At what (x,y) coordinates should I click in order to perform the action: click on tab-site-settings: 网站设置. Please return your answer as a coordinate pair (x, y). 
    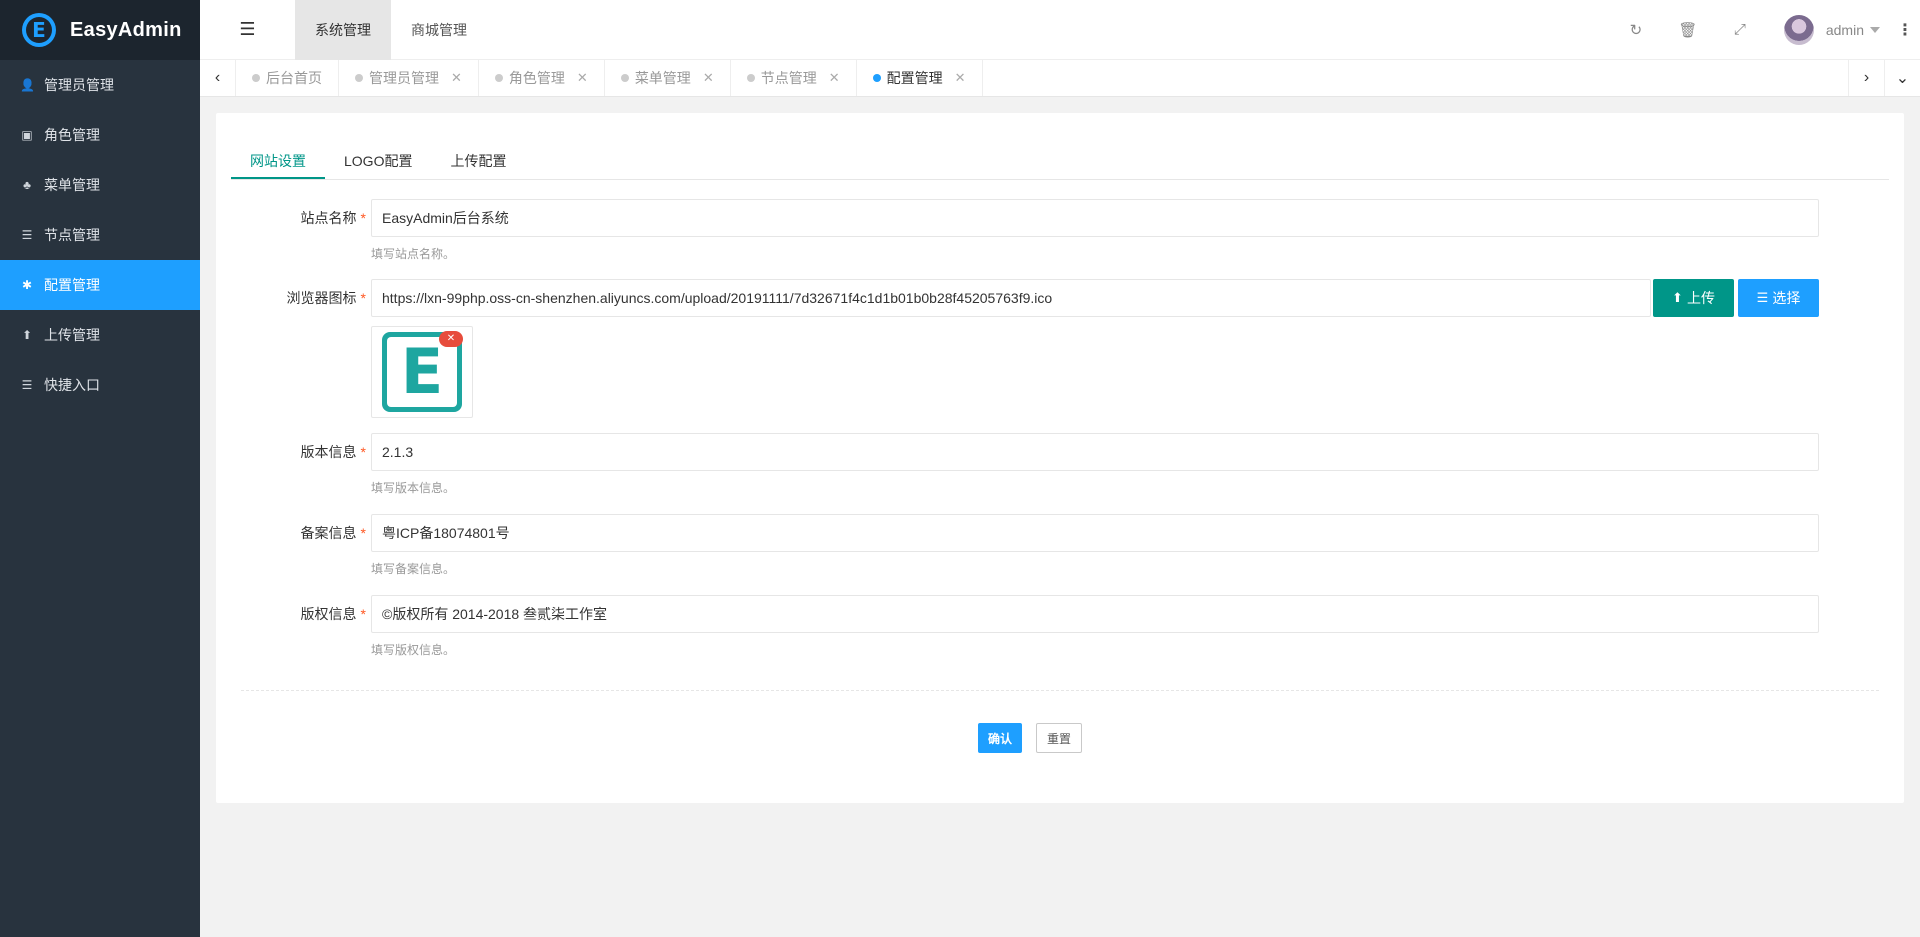
    Looking at the image, I should click on (278, 161).